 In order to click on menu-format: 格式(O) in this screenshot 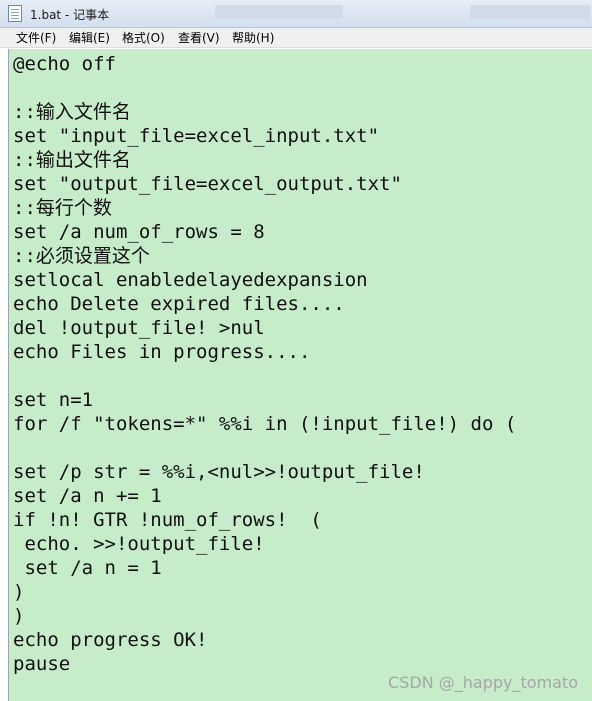, I will do `click(143, 38)`.